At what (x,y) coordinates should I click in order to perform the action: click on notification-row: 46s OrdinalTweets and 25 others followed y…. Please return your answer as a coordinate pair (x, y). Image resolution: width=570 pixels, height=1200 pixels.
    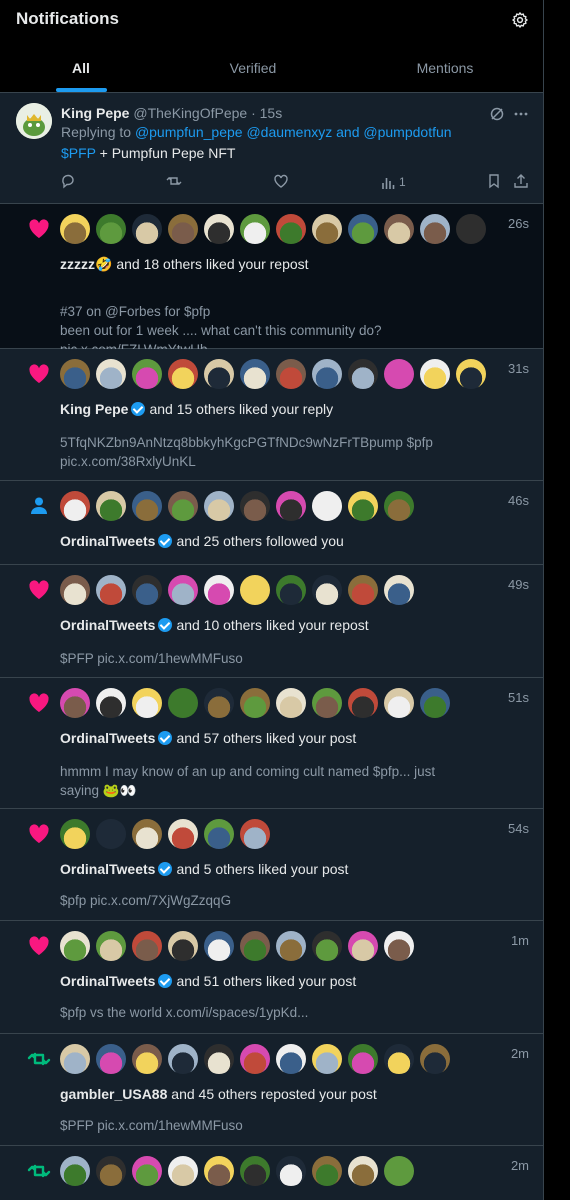
    Looking at the image, I should click on (271, 523).